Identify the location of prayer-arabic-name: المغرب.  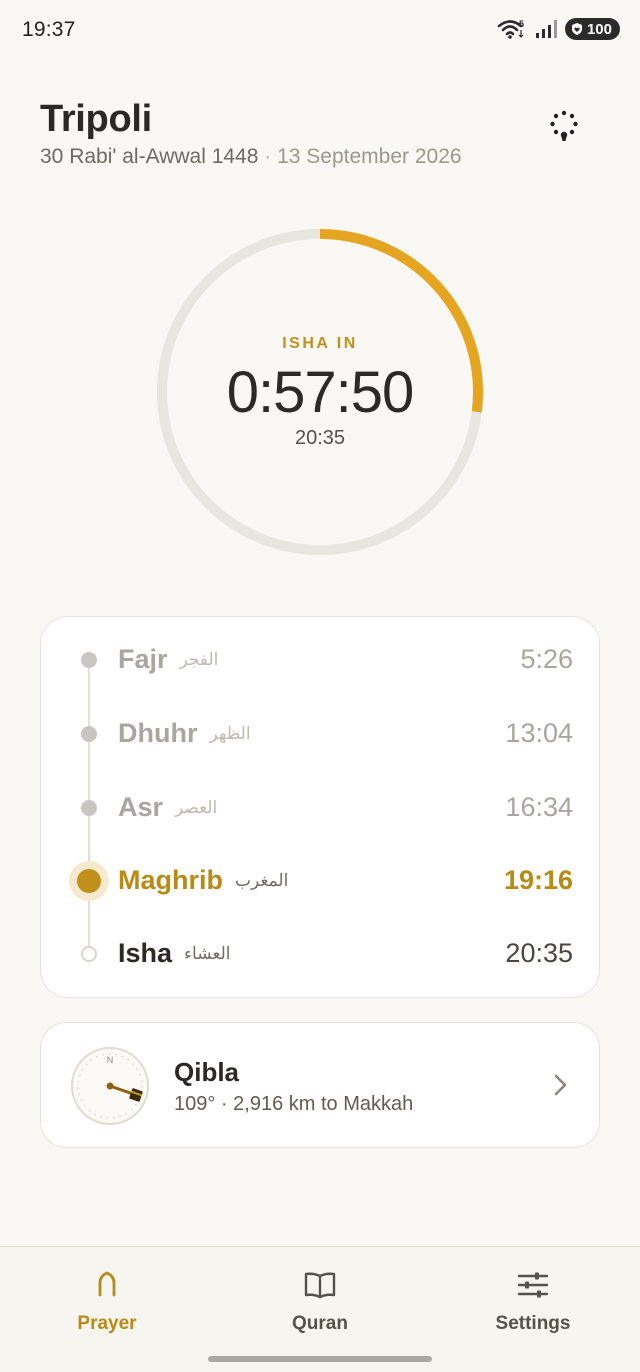
(262, 881).